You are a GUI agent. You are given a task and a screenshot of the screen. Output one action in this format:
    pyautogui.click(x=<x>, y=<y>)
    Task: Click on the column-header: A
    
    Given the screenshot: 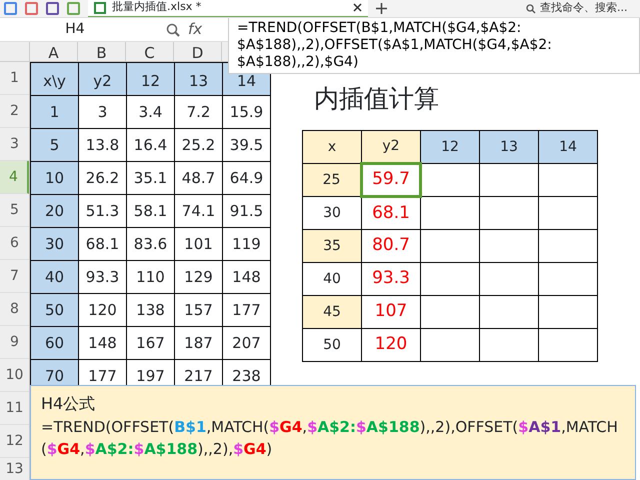 What is the action you would take?
    pyautogui.click(x=54, y=51)
    